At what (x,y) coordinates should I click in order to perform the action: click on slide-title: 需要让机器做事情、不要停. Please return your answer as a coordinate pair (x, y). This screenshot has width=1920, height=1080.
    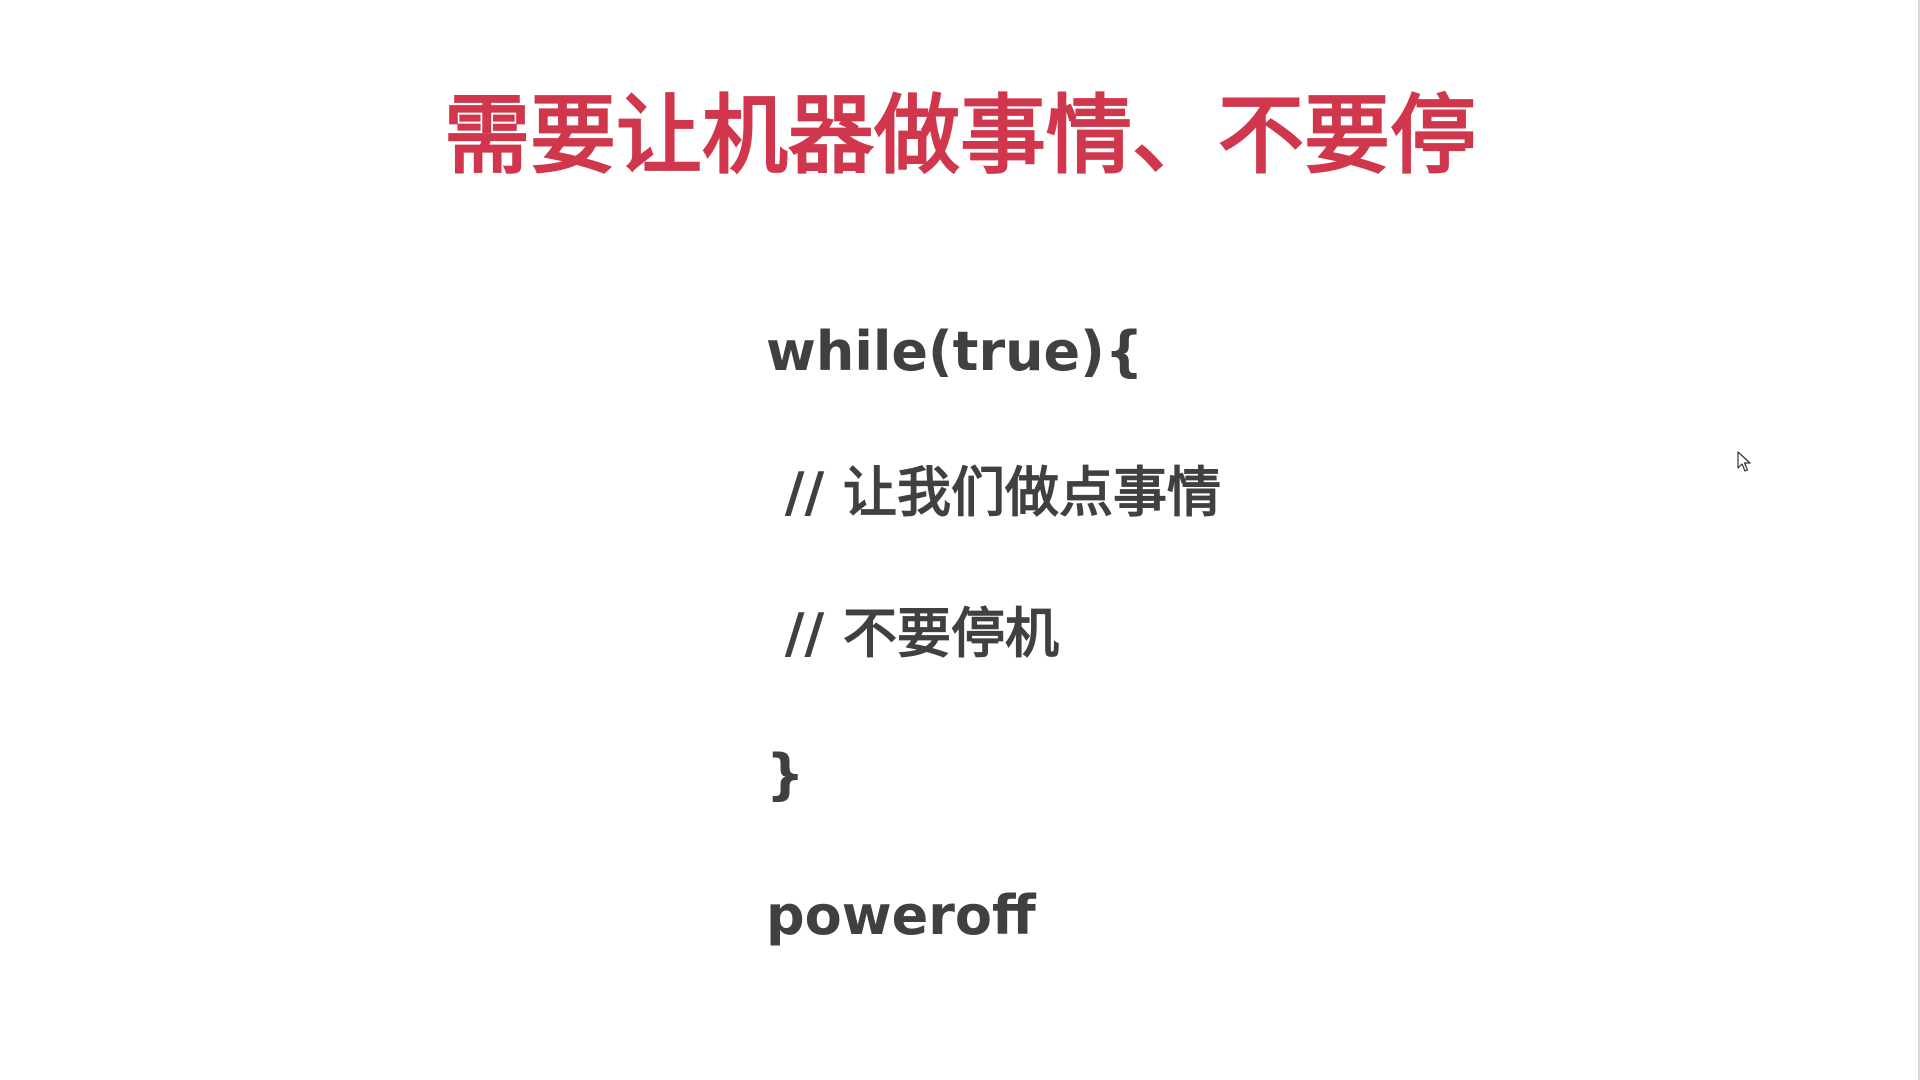
    Looking at the image, I should click on (960, 136).